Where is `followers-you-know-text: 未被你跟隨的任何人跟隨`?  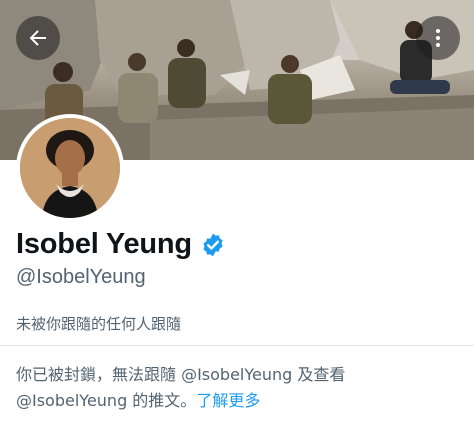 followers-you-know-text: 未被你跟隨的任何人跟隨 is located at coordinates (99, 324).